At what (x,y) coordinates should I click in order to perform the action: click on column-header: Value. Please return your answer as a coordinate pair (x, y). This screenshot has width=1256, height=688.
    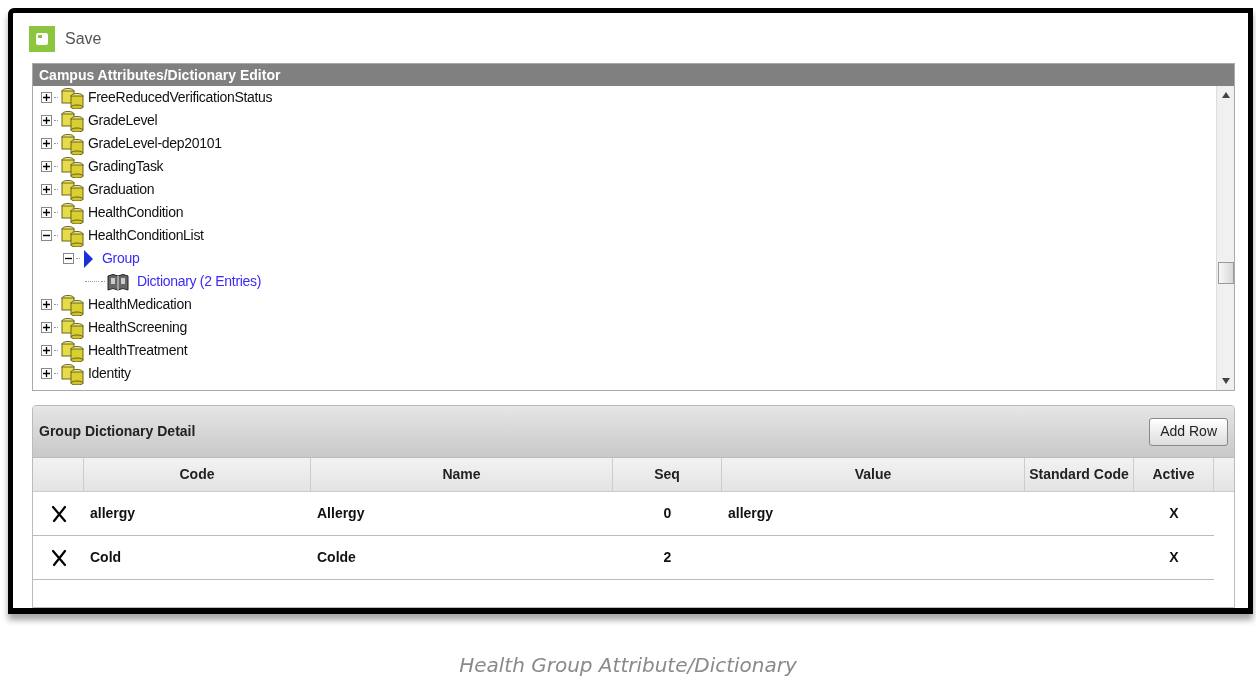
    Looking at the image, I should click on (873, 474).